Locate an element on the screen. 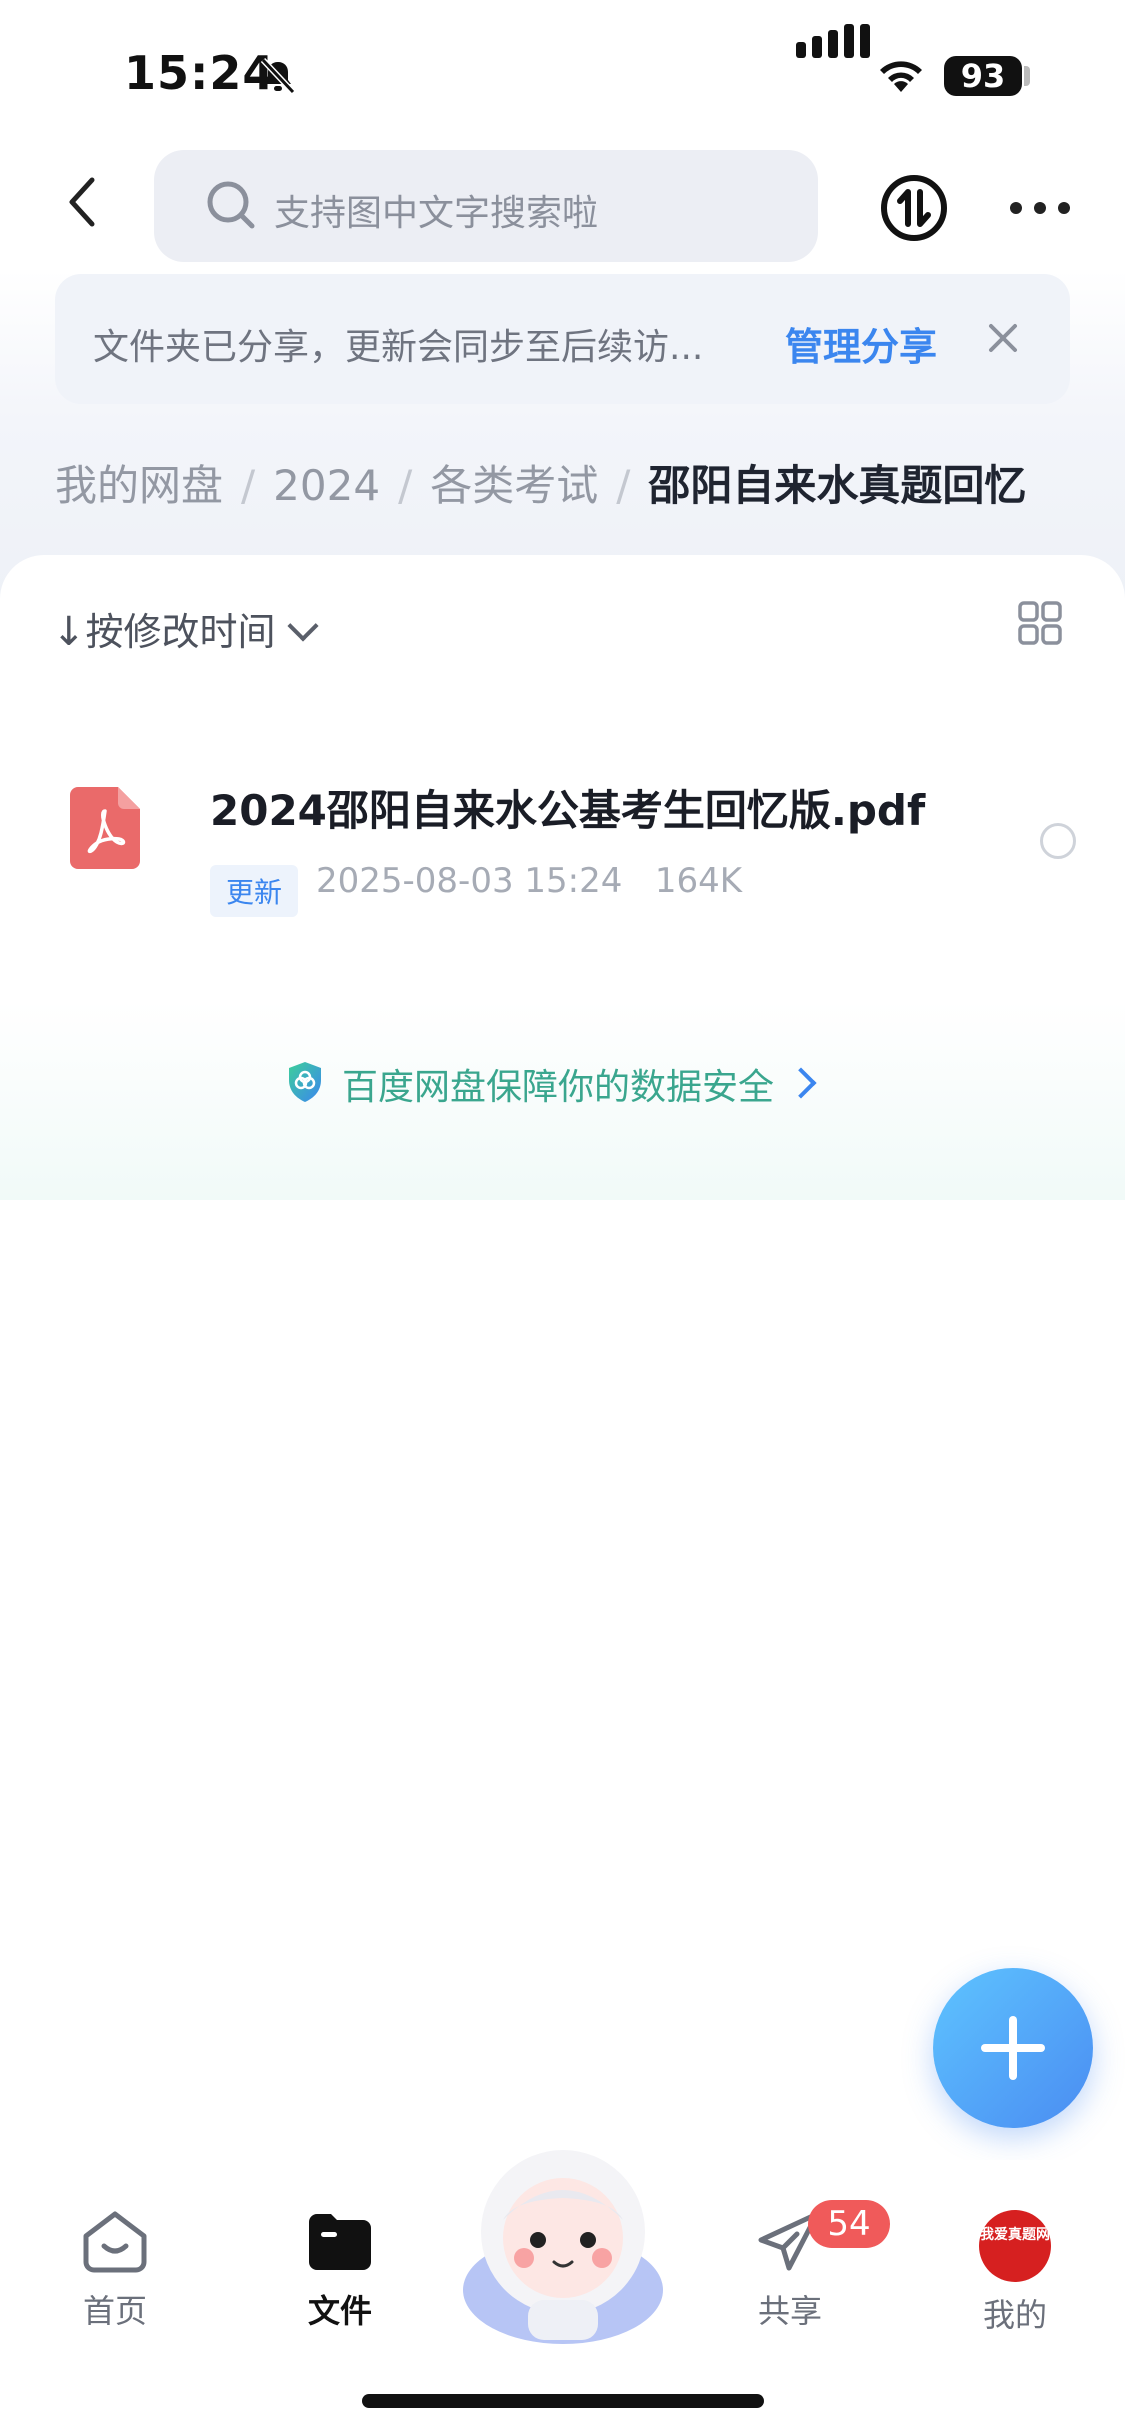 The height and width of the screenshot is (2436, 1125). security-banner-text: 百度网盘保障你的数据安全 is located at coordinates (558, 1087).